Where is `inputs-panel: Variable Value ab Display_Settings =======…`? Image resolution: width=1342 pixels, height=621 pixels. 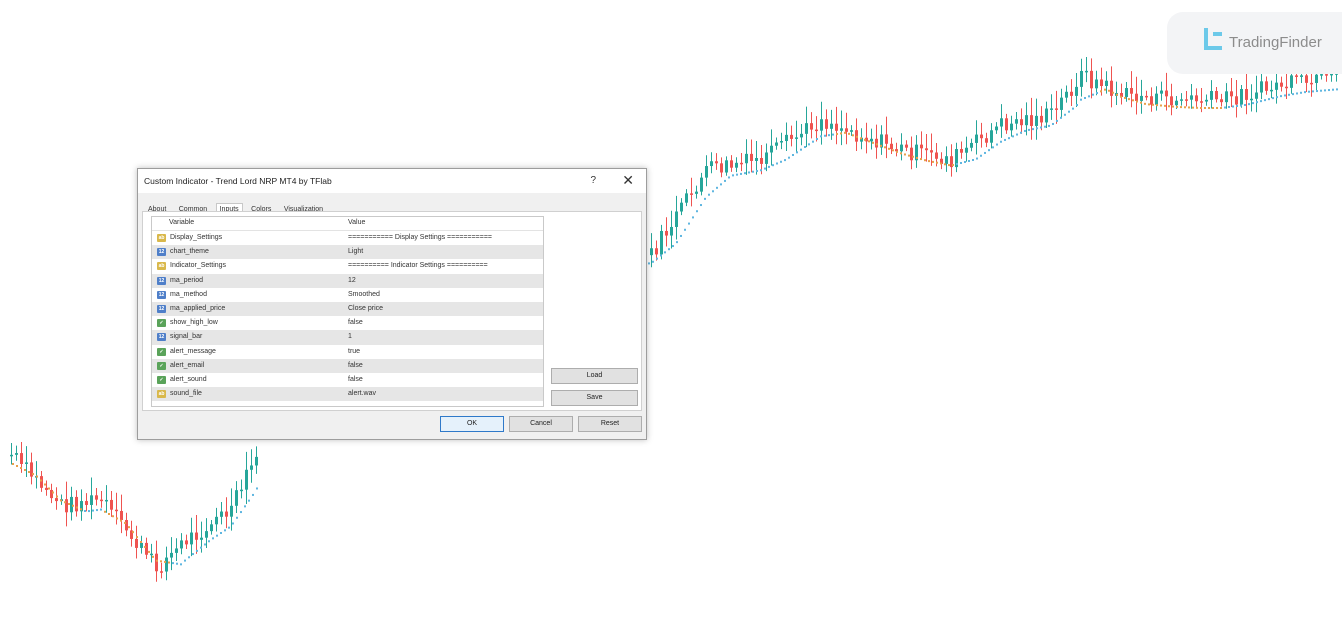 inputs-panel: Variable Value ab Display_Settings =======… is located at coordinates (392, 311).